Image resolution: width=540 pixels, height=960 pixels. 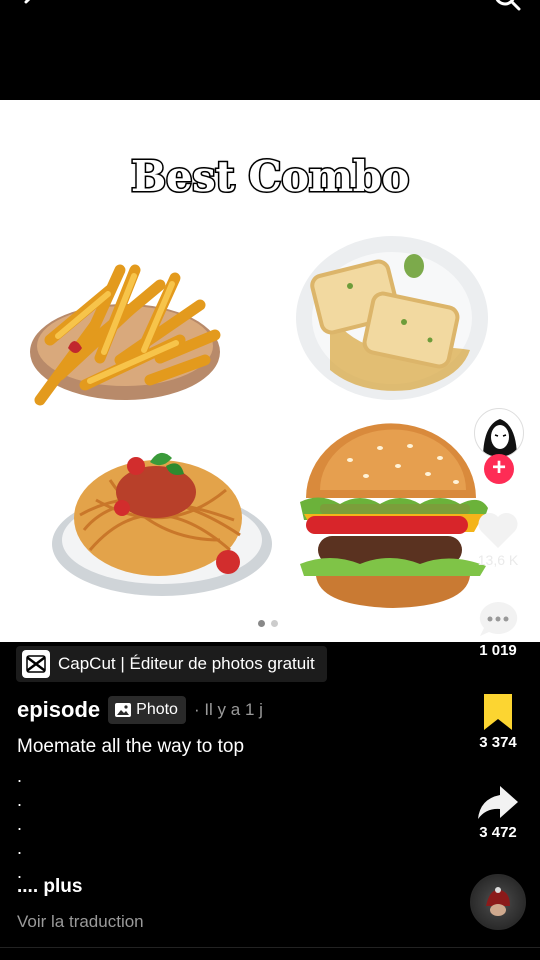 What do you see at coordinates (392, 318) in the screenshot?
I see `ravioli-illustration` at bounding box center [392, 318].